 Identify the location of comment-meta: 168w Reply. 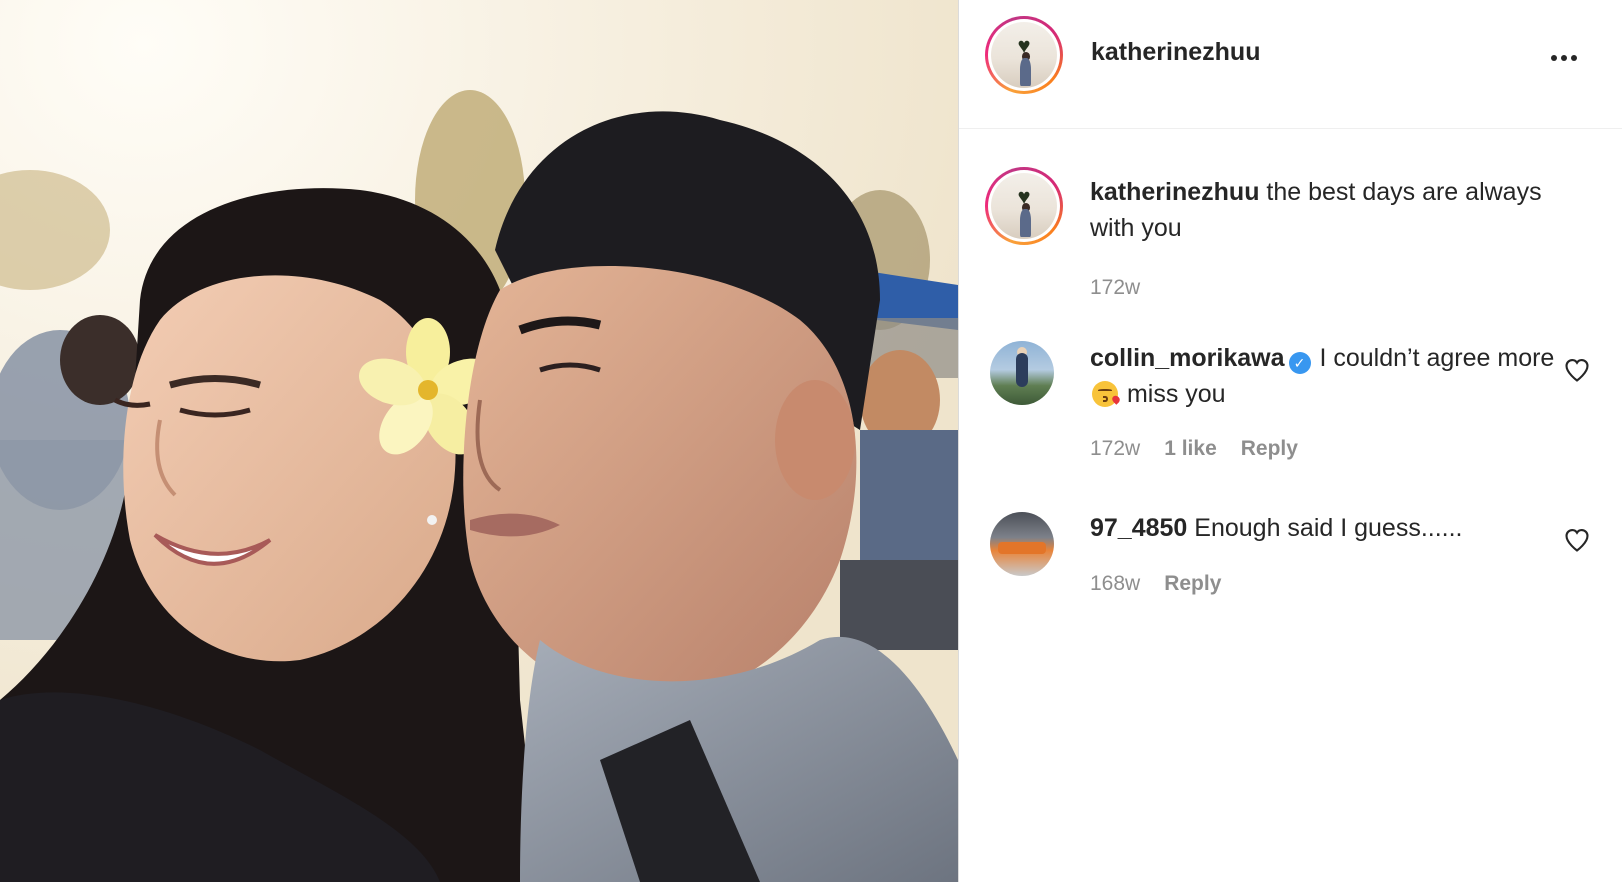
(1155, 584).